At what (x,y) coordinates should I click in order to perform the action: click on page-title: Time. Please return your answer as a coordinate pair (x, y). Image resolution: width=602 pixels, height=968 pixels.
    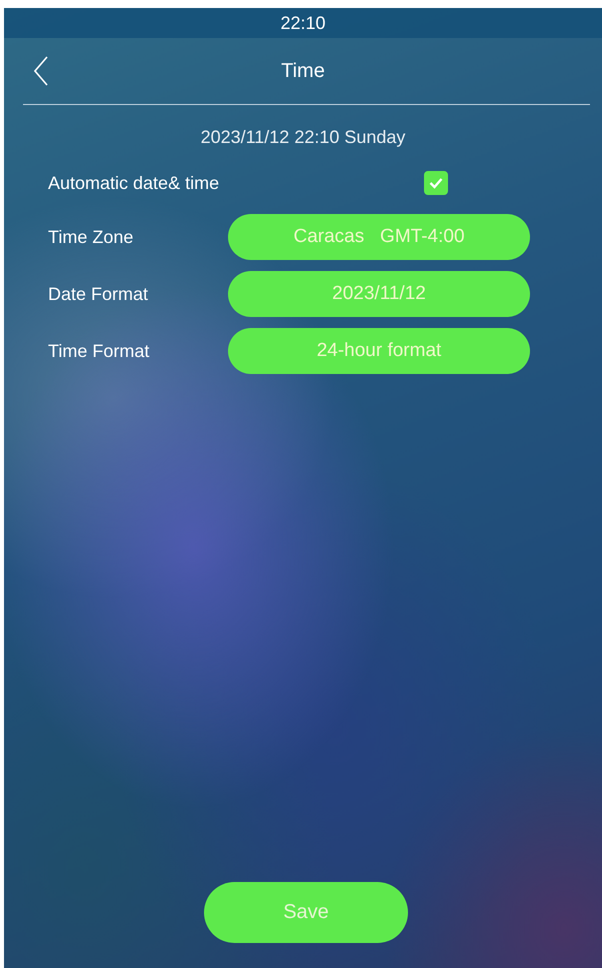
    Looking at the image, I should click on (303, 71).